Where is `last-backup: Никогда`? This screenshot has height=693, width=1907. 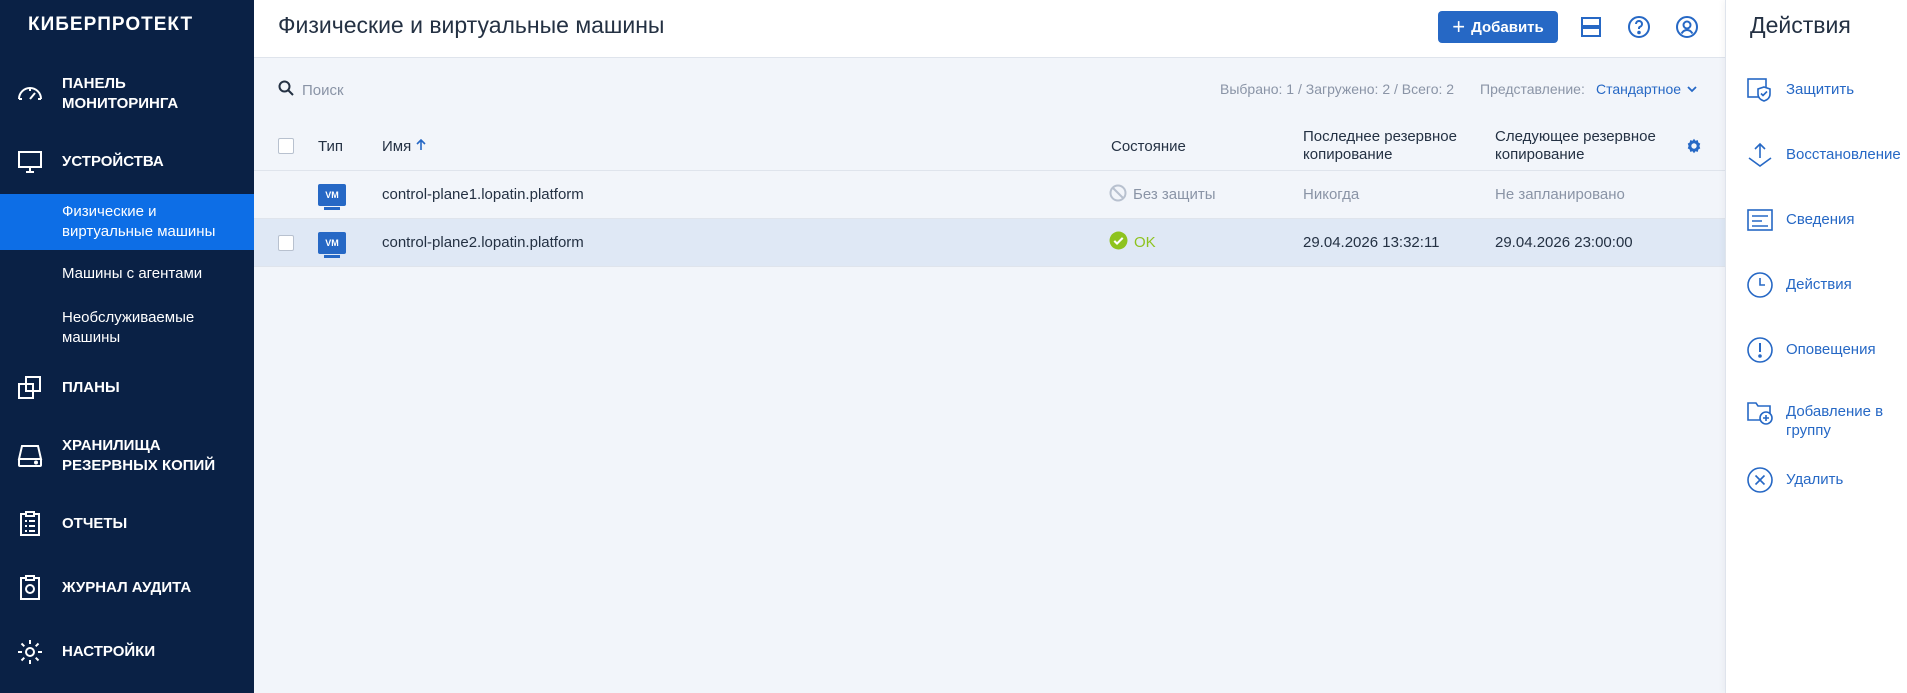
last-backup: Никогда is located at coordinates (1331, 194).